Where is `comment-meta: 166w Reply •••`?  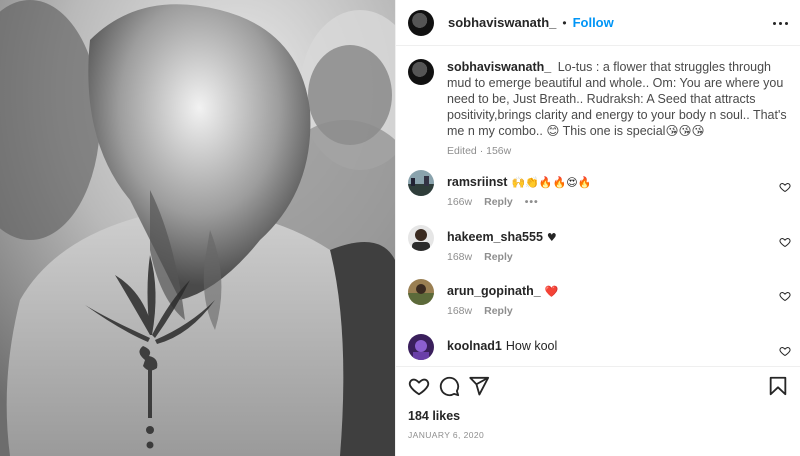
comment-meta: 166w Reply ••• is located at coordinates (493, 202).